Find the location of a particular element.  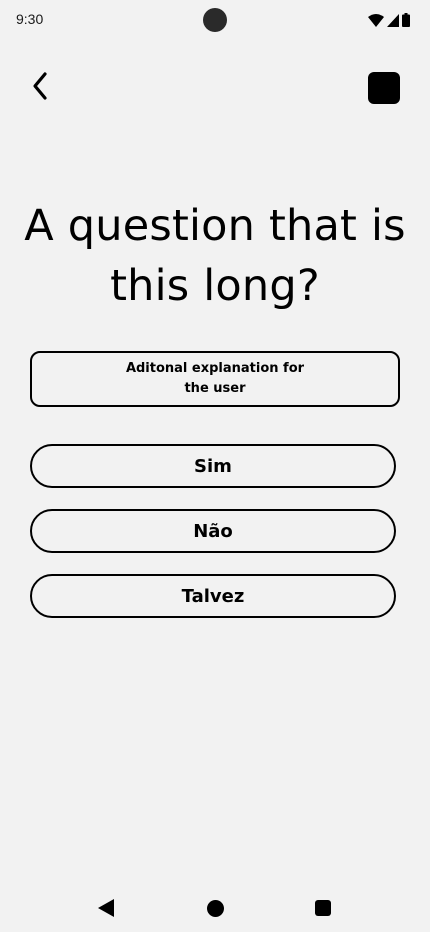

camera-cutout is located at coordinates (215, 20).